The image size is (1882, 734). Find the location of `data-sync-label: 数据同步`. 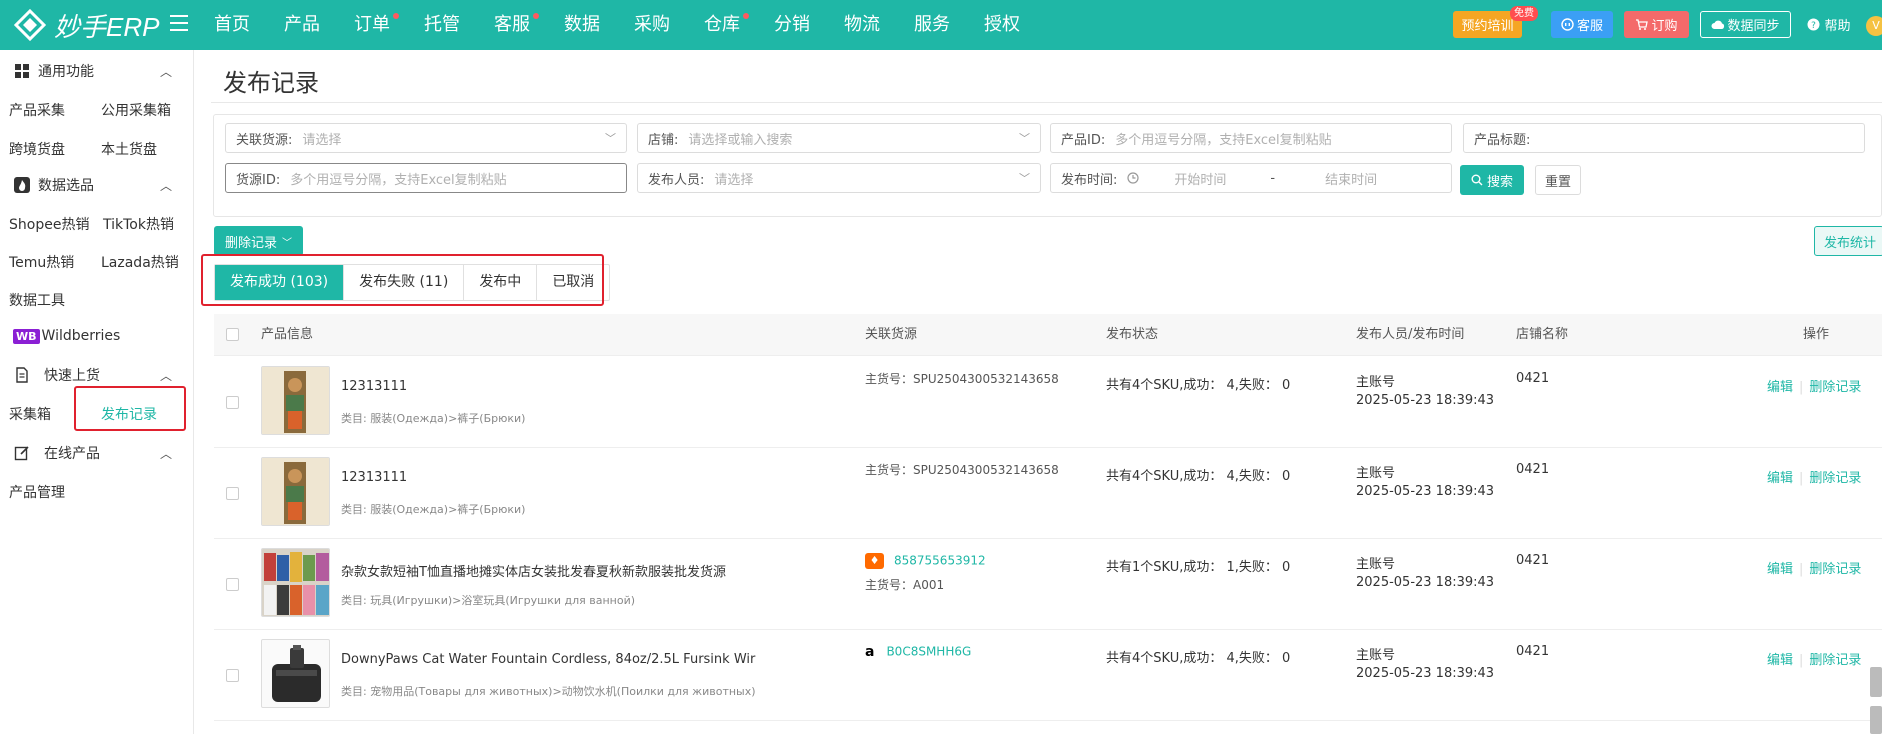

data-sync-label: 数据同步 is located at coordinates (1753, 26).